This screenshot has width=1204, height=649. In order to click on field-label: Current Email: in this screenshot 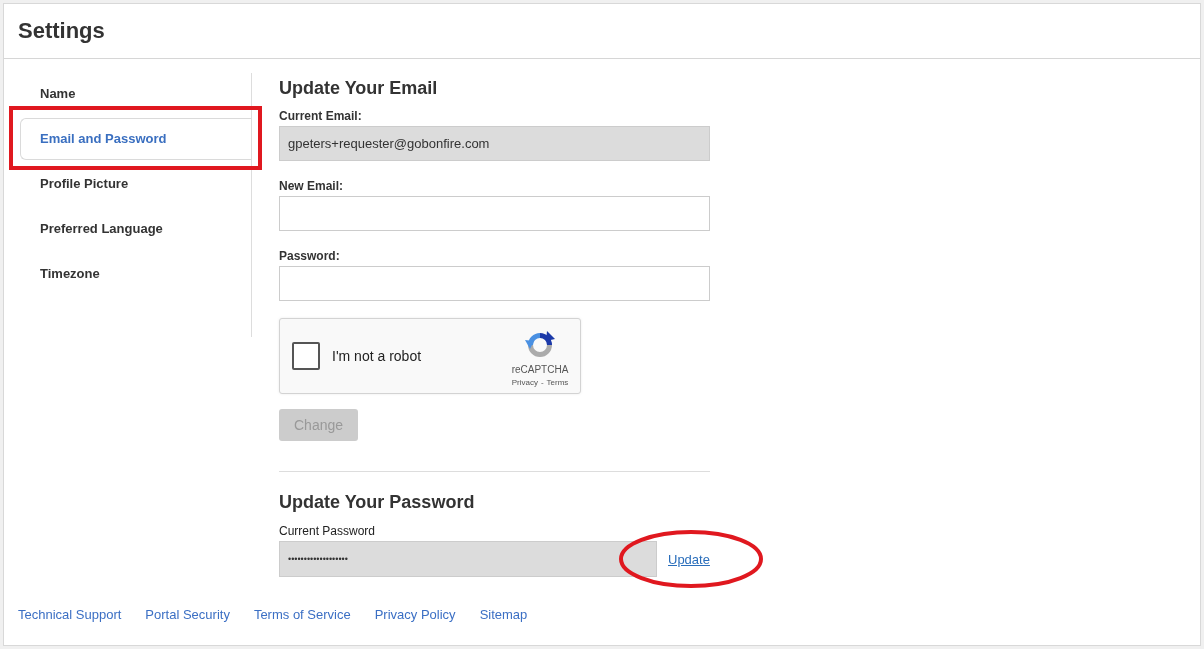, I will do `click(320, 116)`.